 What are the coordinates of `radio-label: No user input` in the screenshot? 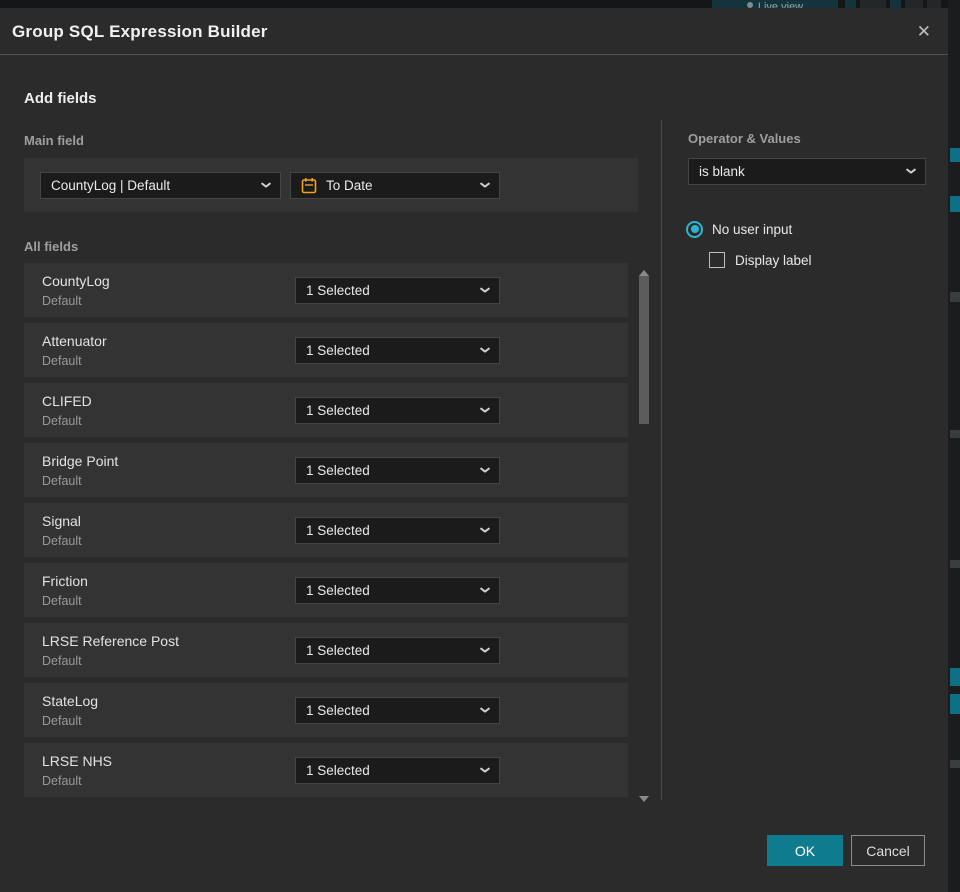 It's located at (752, 229).